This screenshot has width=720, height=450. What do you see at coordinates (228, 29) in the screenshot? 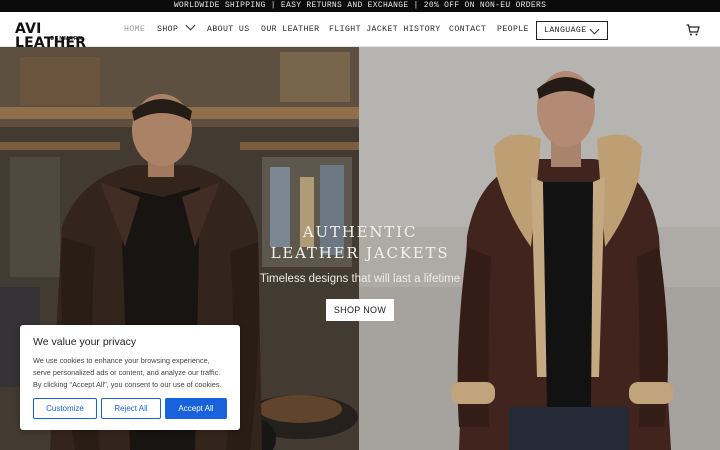
I see `nav-item-about-us: ABOUT US` at bounding box center [228, 29].